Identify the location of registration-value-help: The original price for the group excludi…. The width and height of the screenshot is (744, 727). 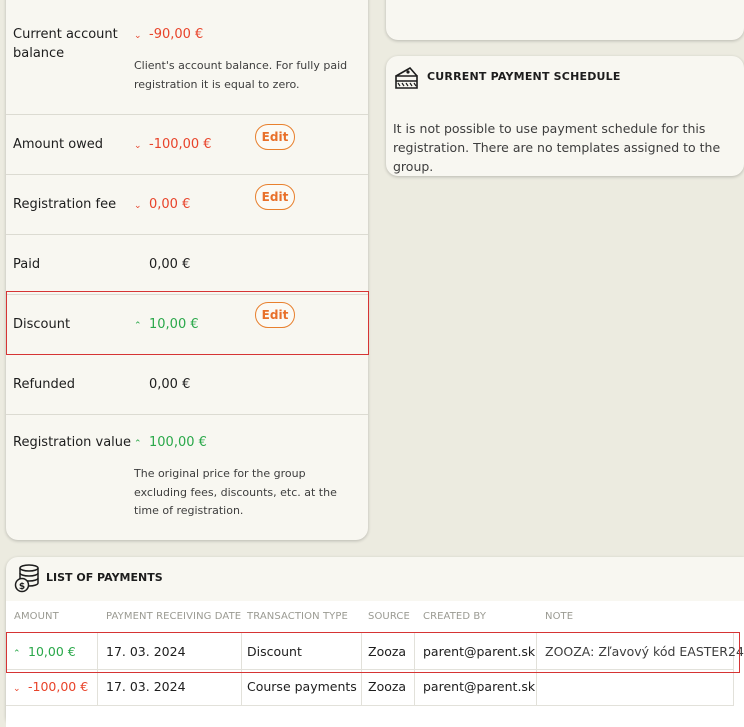
(235, 492).